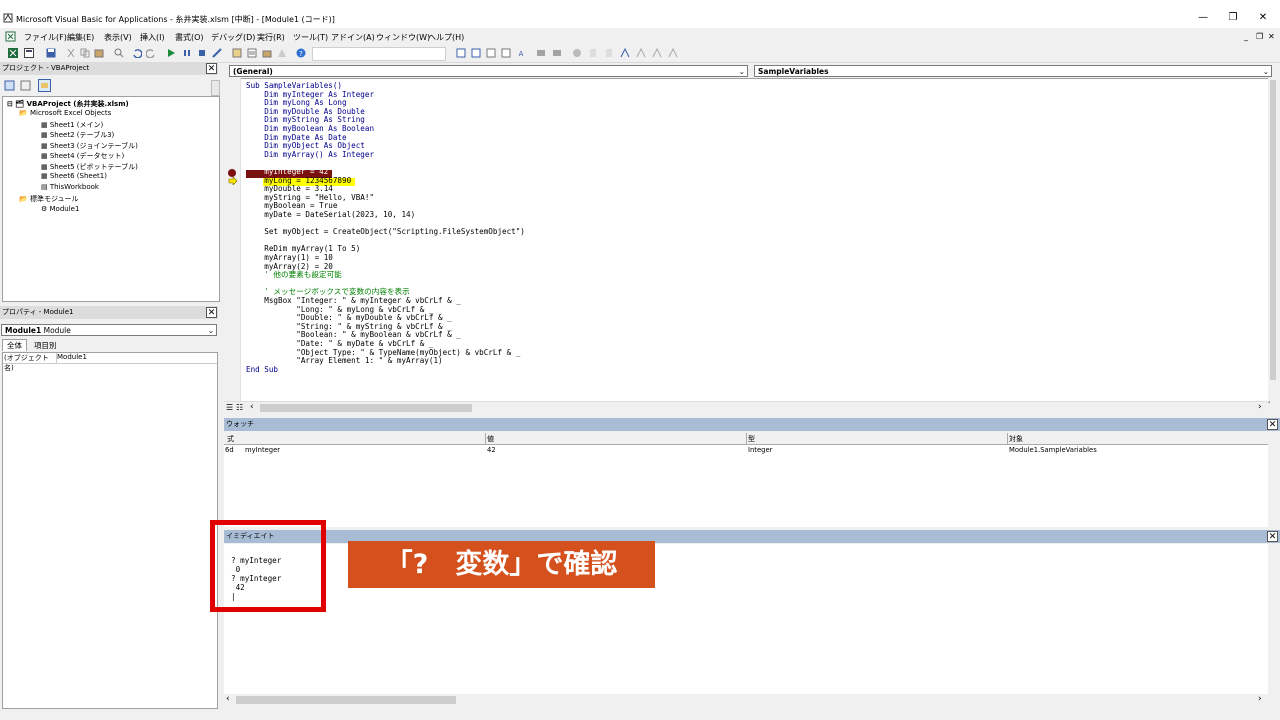 The height and width of the screenshot is (720, 1280). I want to click on mdi-minimize-button: _, so click(1246, 36).